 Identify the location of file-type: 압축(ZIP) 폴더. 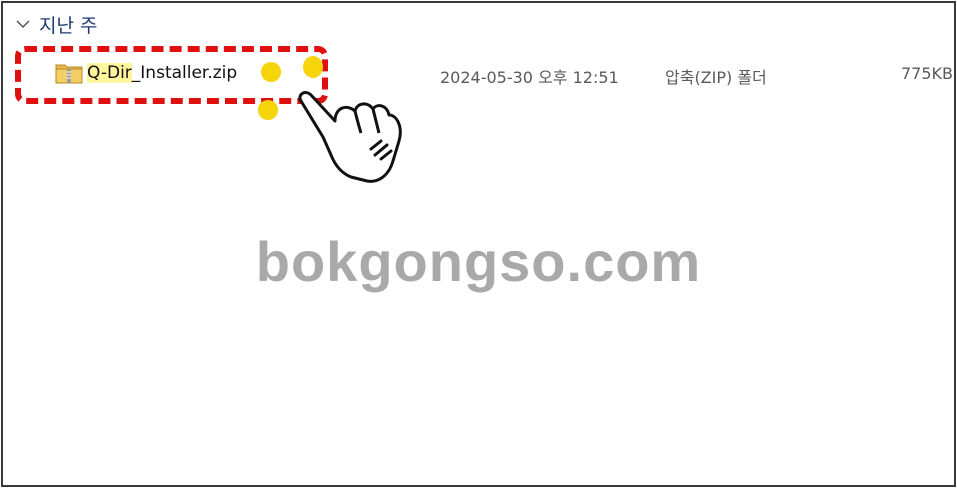
(716, 77).